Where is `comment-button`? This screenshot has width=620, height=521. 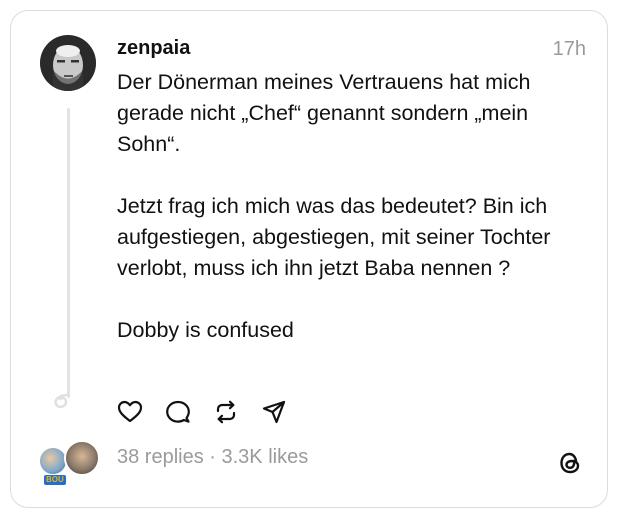 comment-button is located at coordinates (178, 412).